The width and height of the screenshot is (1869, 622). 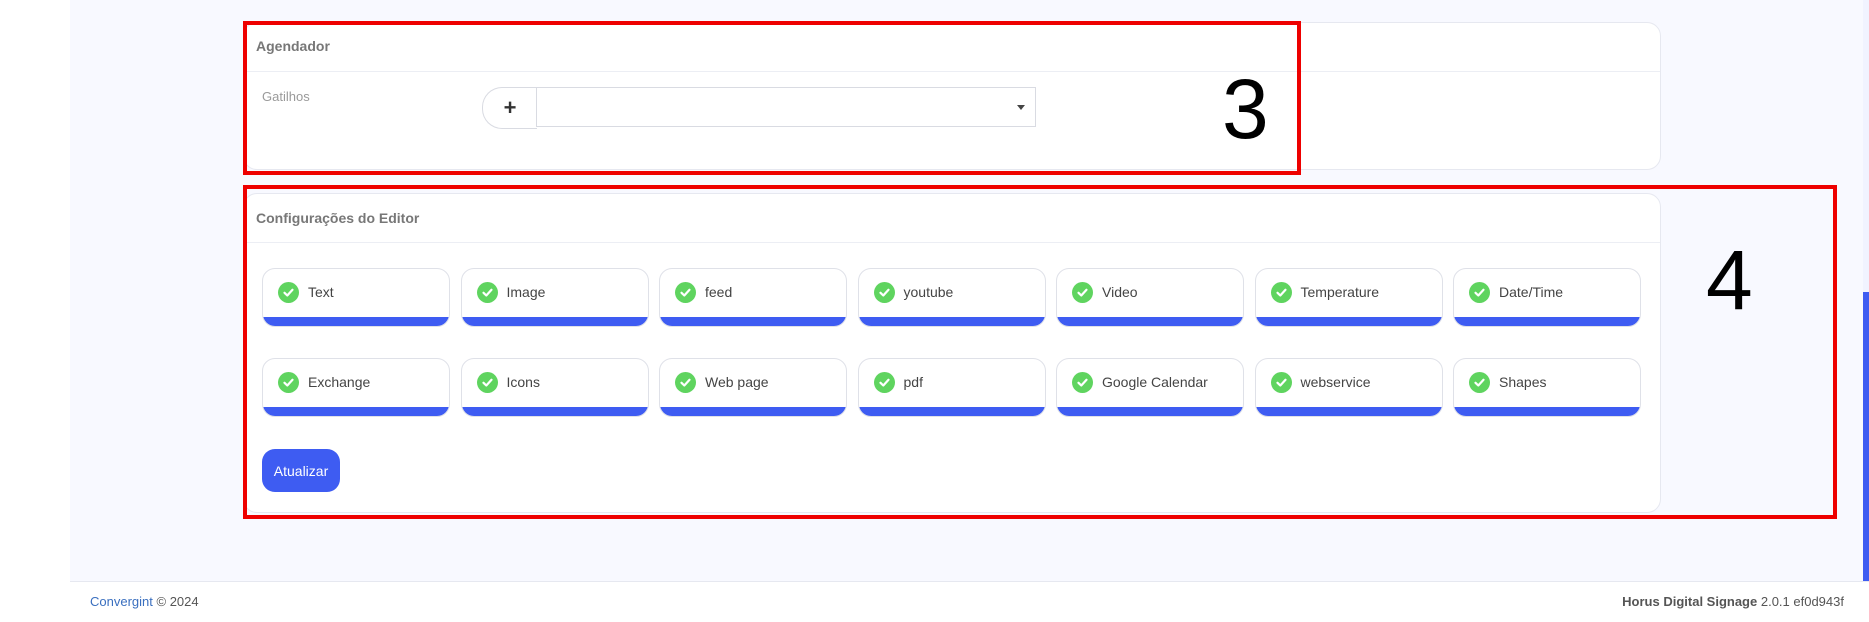 What do you see at coordinates (1245, 109) in the screenshot?
I see `annotation-number-3: 3` at bounding box center [1245, 109].